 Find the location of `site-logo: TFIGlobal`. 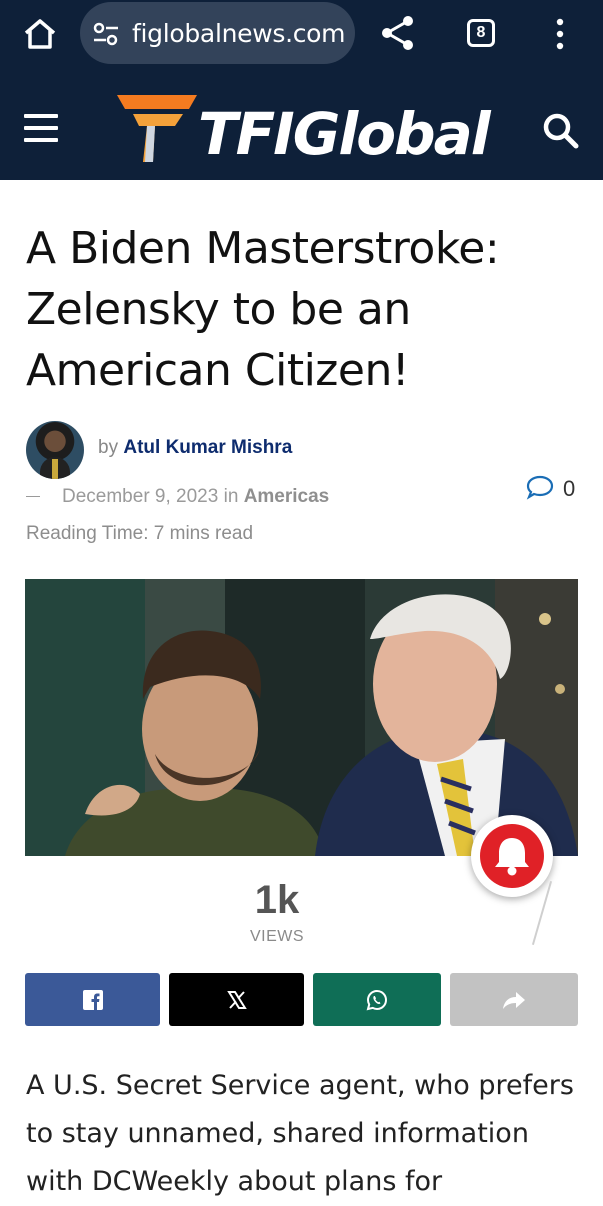

site-logo: TFIGlobal is located at coordinates (344, 134).